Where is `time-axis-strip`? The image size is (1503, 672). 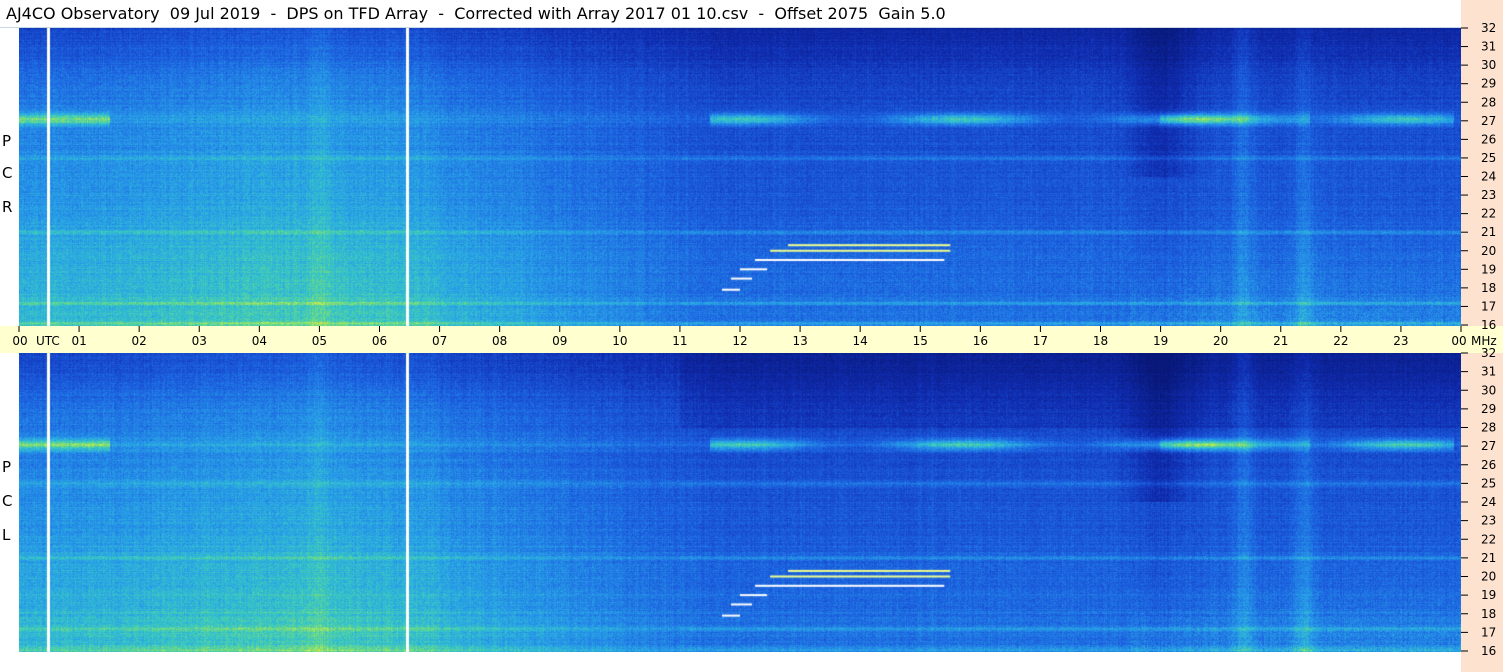 time-axis-strip is located at coordinates (751, 339).